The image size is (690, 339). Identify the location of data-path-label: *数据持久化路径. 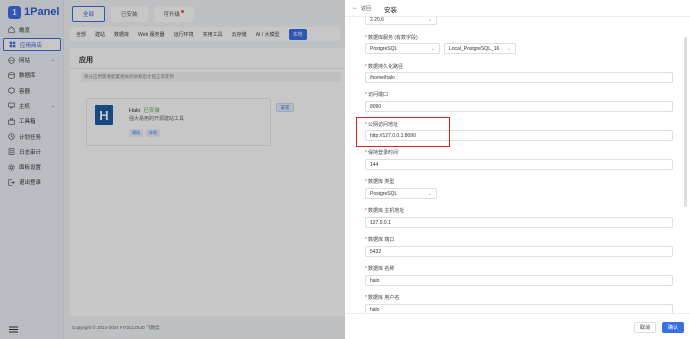
(384, 67).